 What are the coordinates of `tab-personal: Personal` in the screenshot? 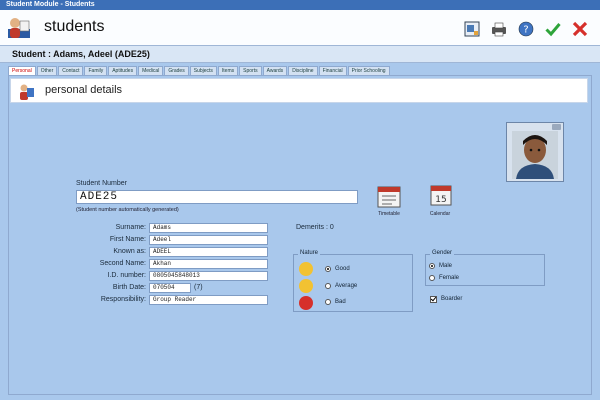 It's located at (22, 70).